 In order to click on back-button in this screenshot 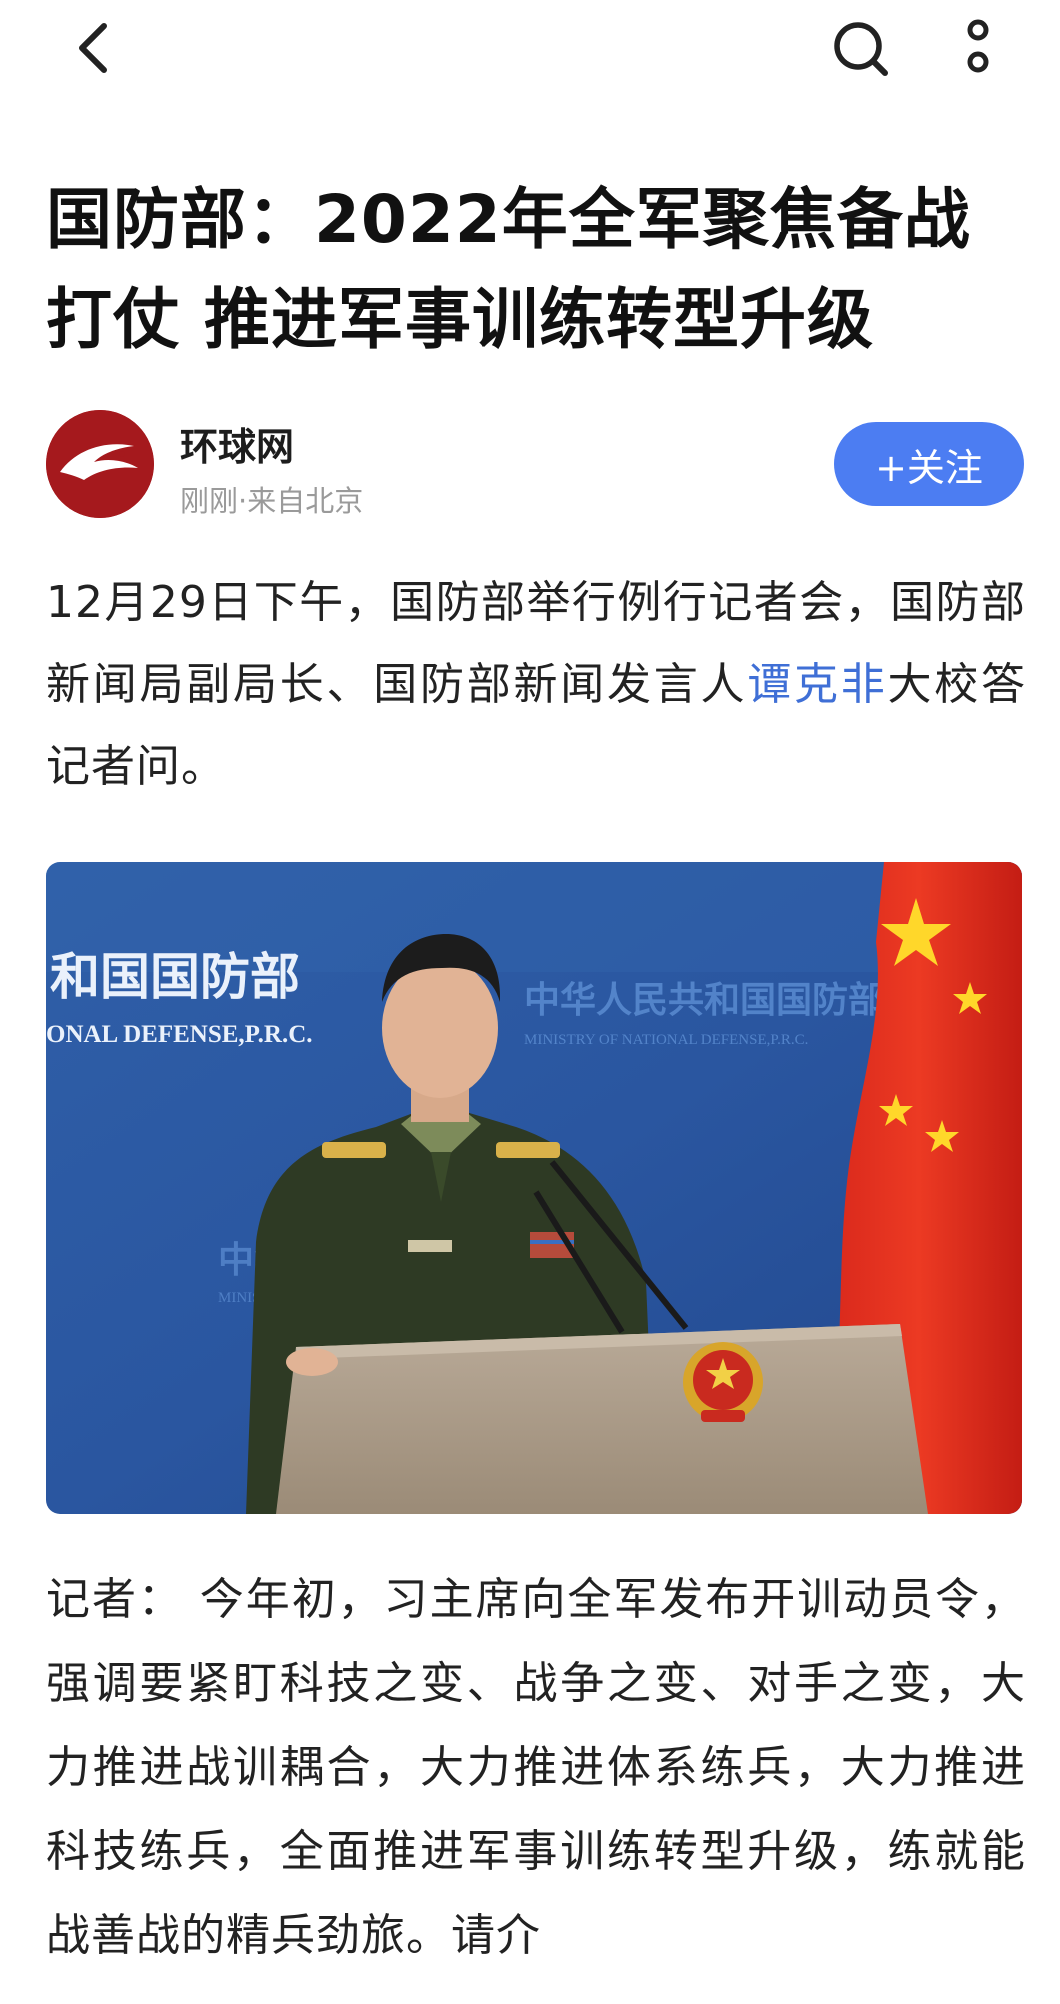, I will do `click(96, 48)`.